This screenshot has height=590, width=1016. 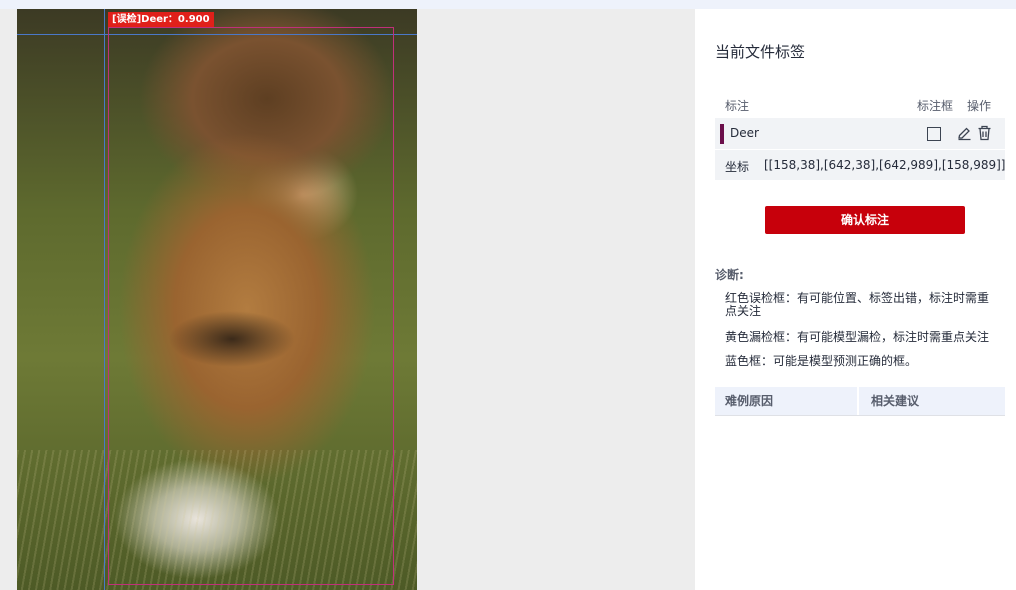 What do you see at coordinates (860, 401) in the screenshot?
I see `hard-example-table-header: 难例原因 相关建议` at bounding box center [860, 401].